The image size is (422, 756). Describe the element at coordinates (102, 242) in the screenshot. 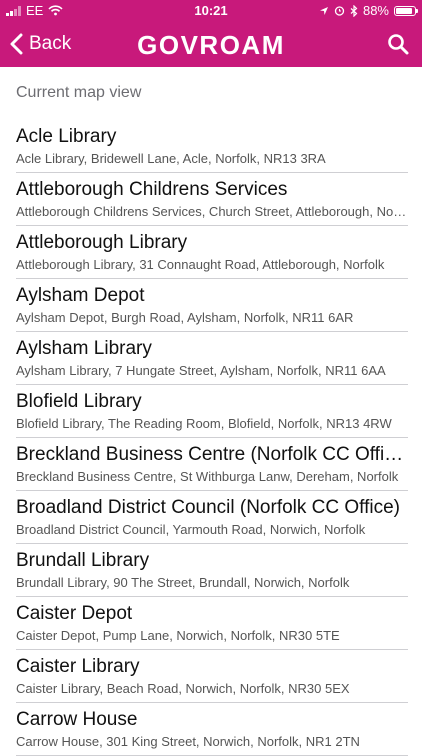

I see `list-item-title: Attleborough Library` at that location.